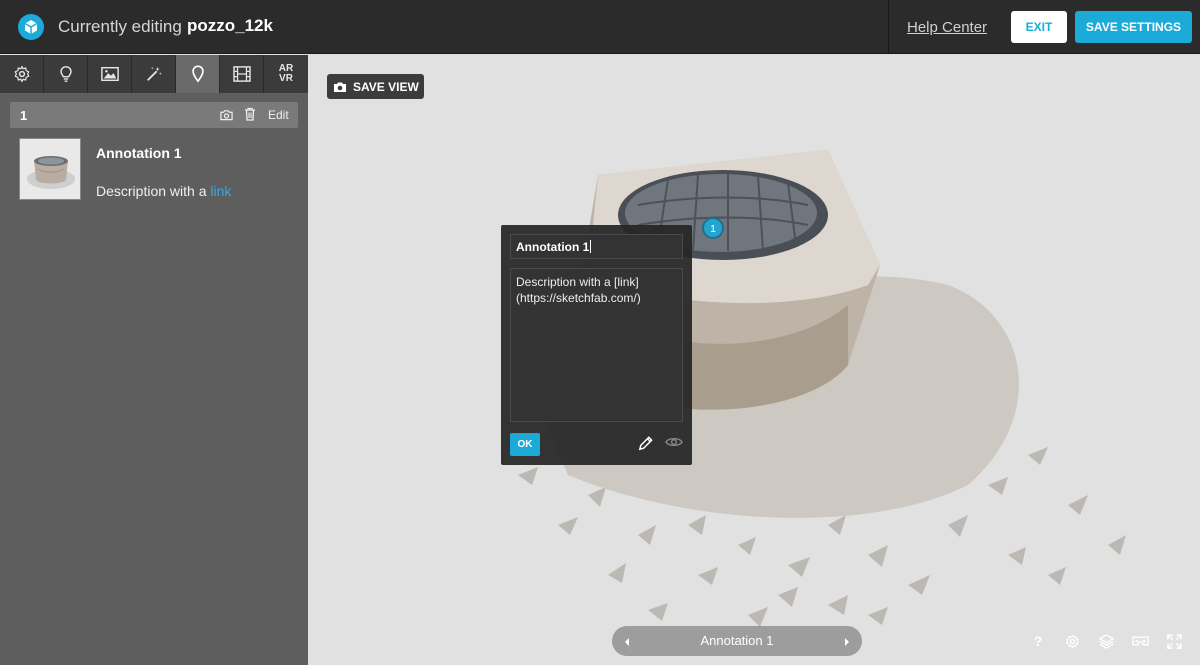 This screenshot has height=665, width=1200. What do you see at coordinates (674, 444) in the screenshot?
I see `eye-icon` at bounding box center [674, 444].